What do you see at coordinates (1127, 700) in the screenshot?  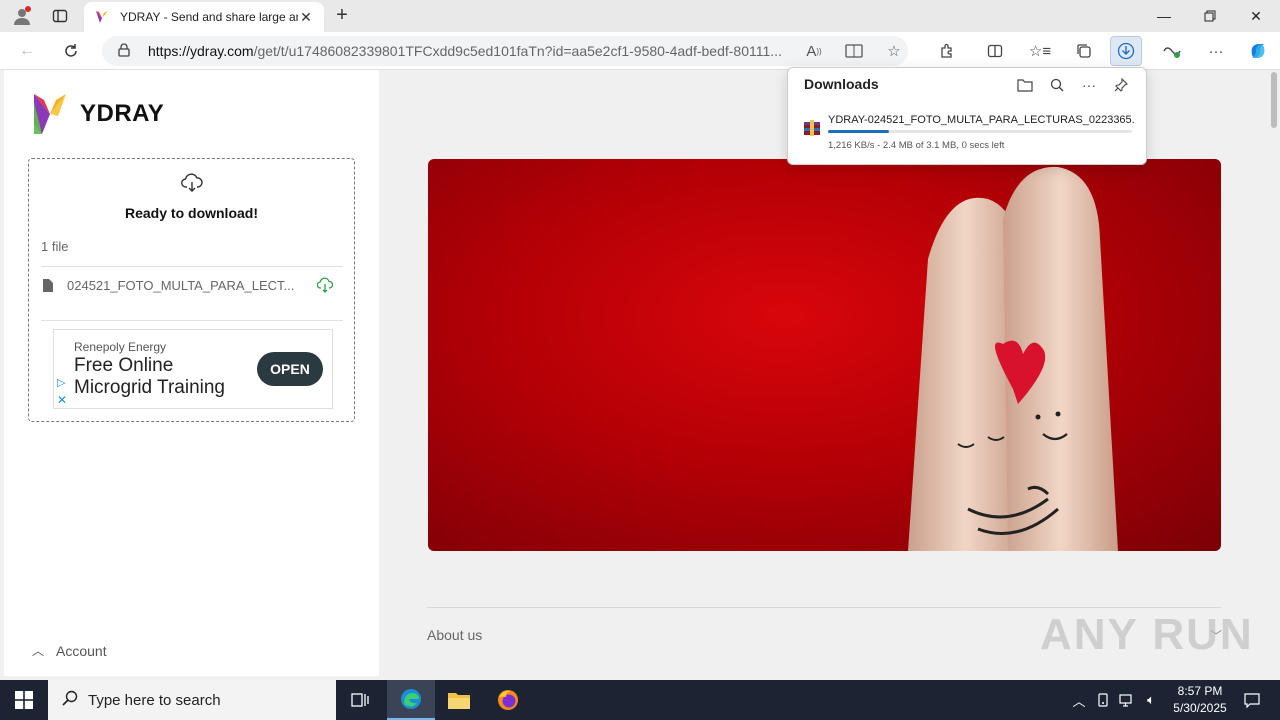 I see `network-icon` at bounding box center [1127, 700].